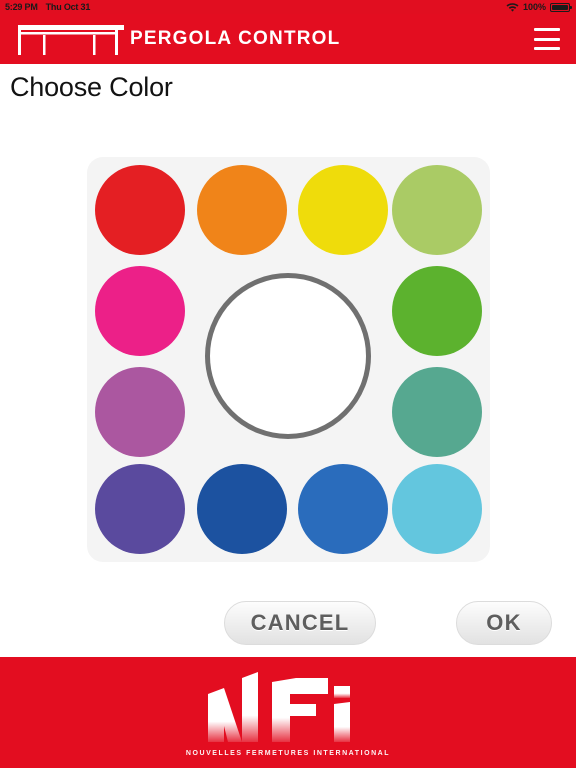 The width and height of the screenshot is (576, 768). I want to click on color-swatch-red, so click(140, 210).